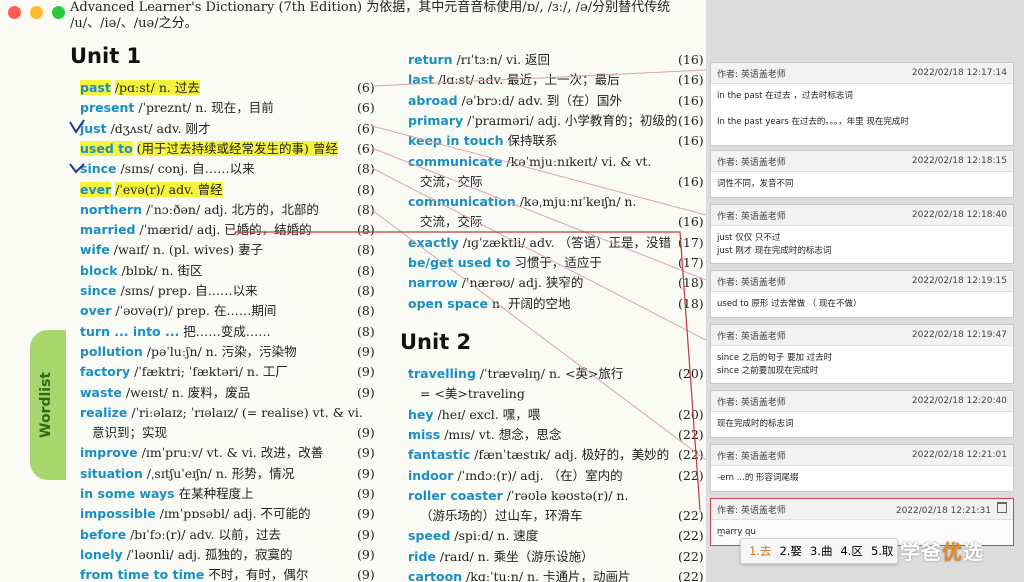 This screenshot has height=582, width=1024. What do you see at coordinates (943, 511) in the screenshot?
I see `comment-time: 2022/02/18 12:21:31` at bounding box center [943, 511].